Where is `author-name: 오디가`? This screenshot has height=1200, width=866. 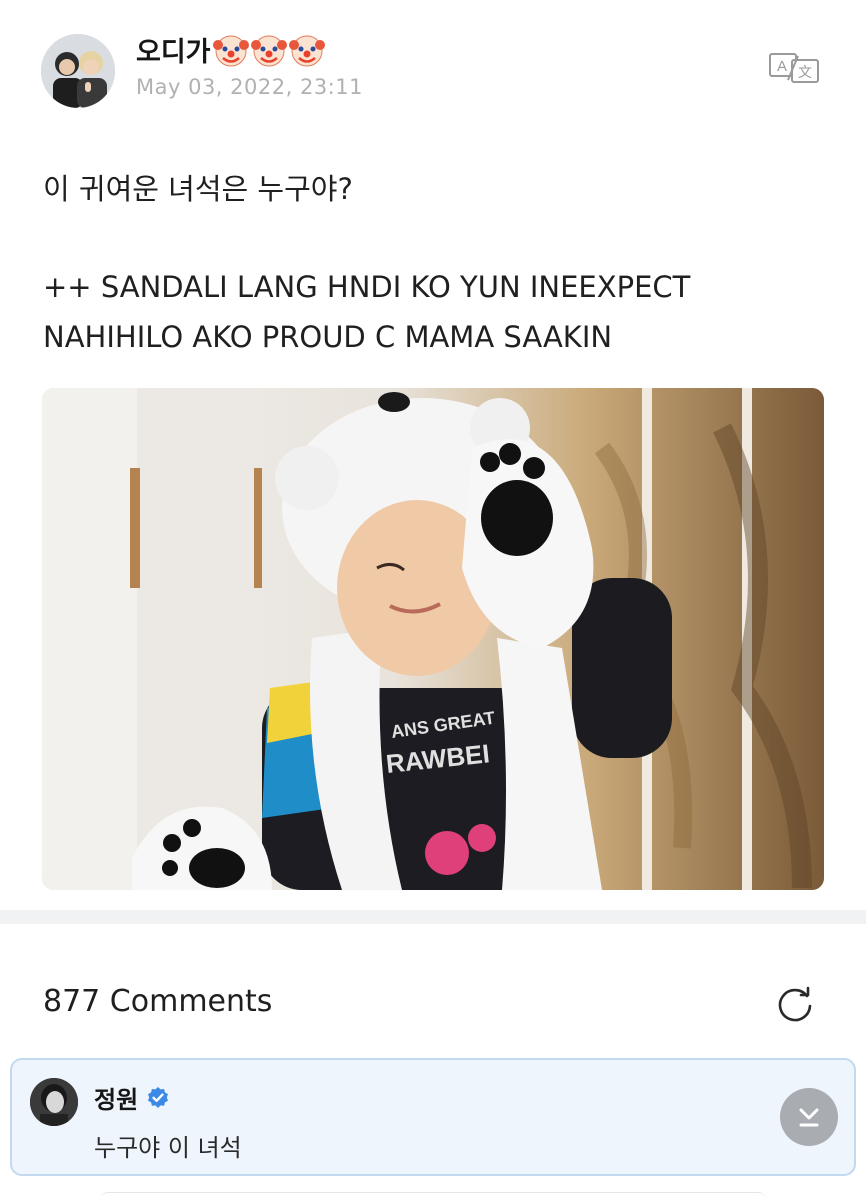
author-name: 오디가 is located at coordinates (230, 49).